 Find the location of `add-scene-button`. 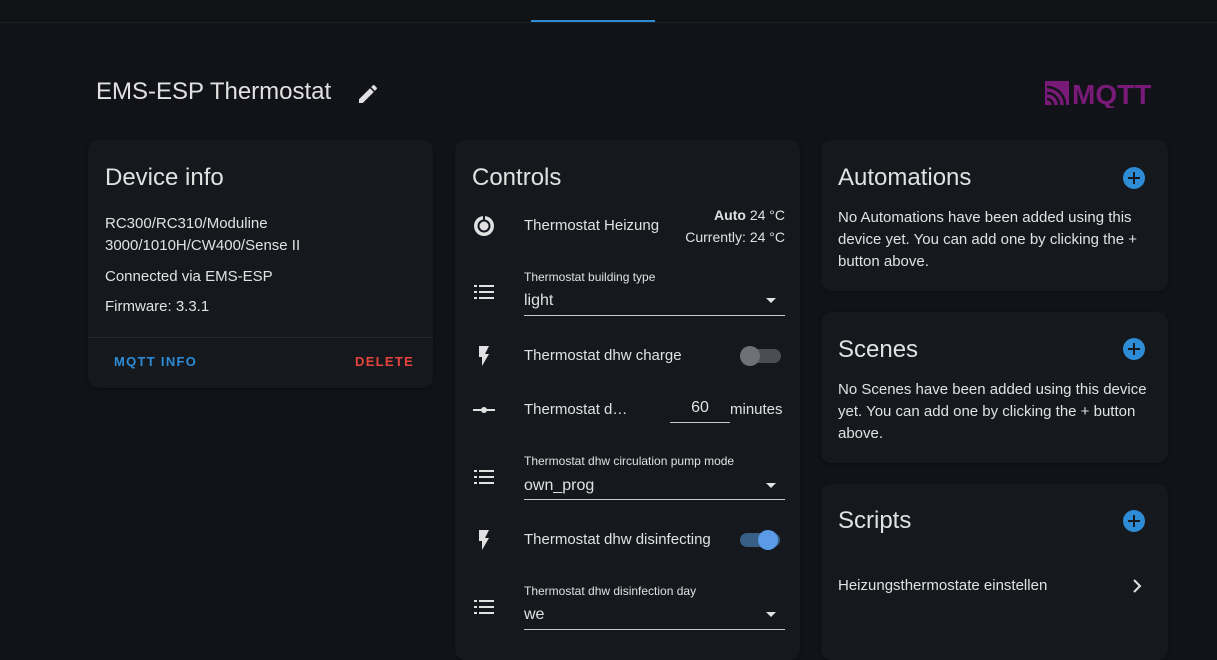

add-scene-button is located at coordinates (1134, 349).